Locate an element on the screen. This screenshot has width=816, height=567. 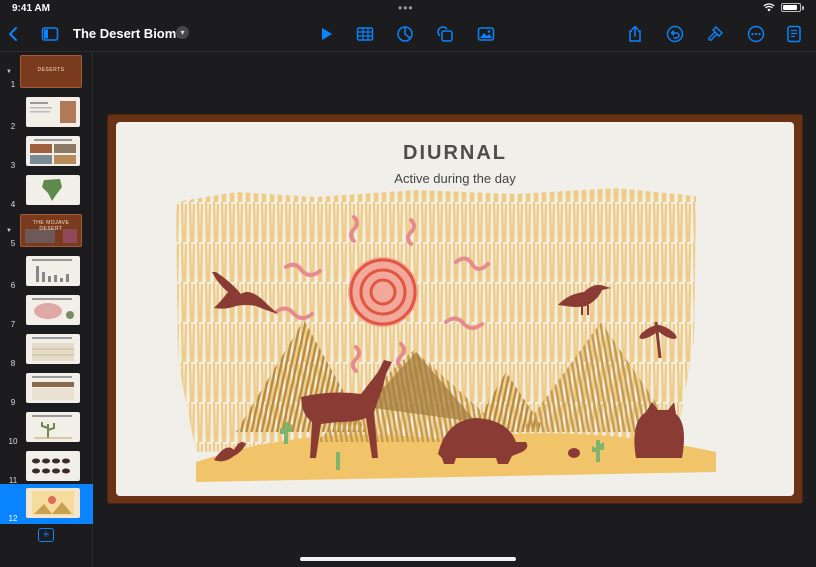
slide-number: 4 is located at coordinates (13, 204).